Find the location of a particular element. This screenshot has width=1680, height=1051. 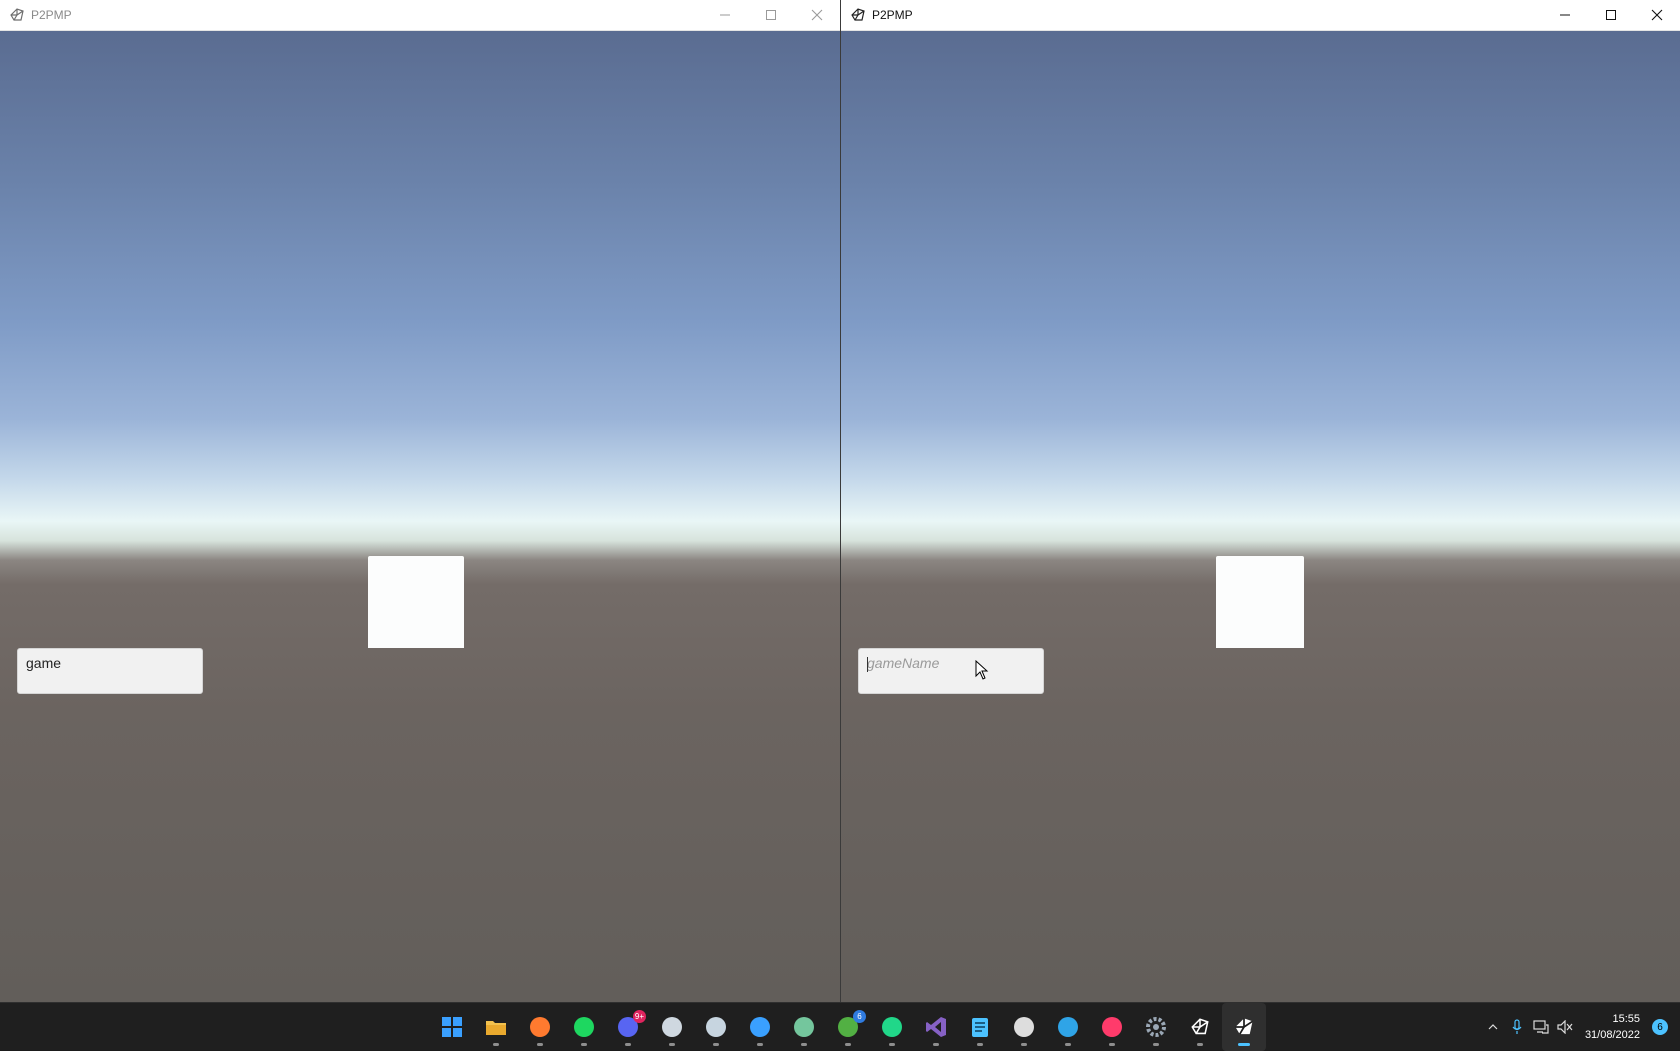

app-badge: 6 is located at coordinates (859, 1016).